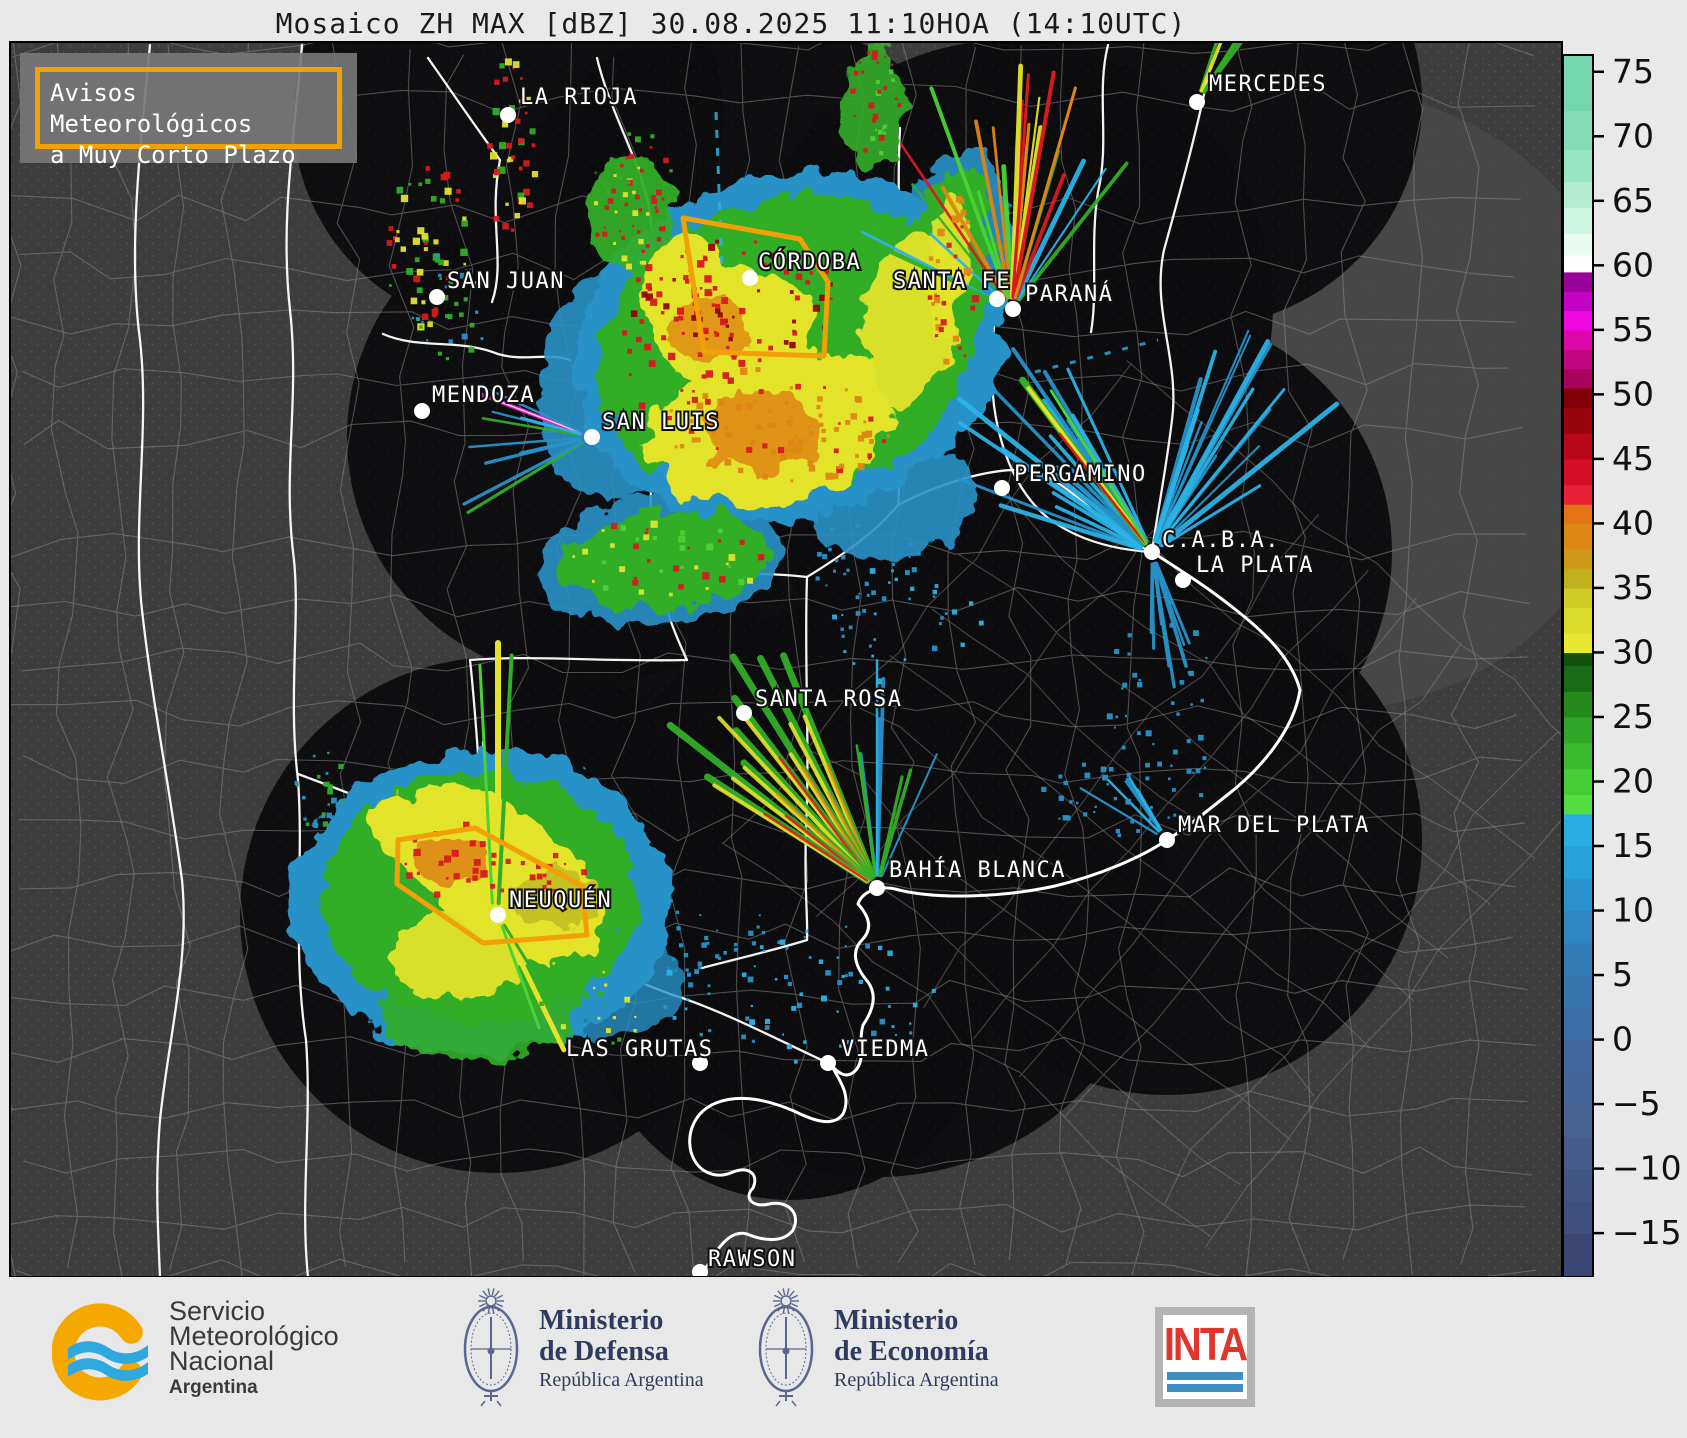  What do you see at coordinates (1636, 1103) in the screenshot?
I see `colorbar-tick-−5: −5` at bounding box center [1636, 1103].